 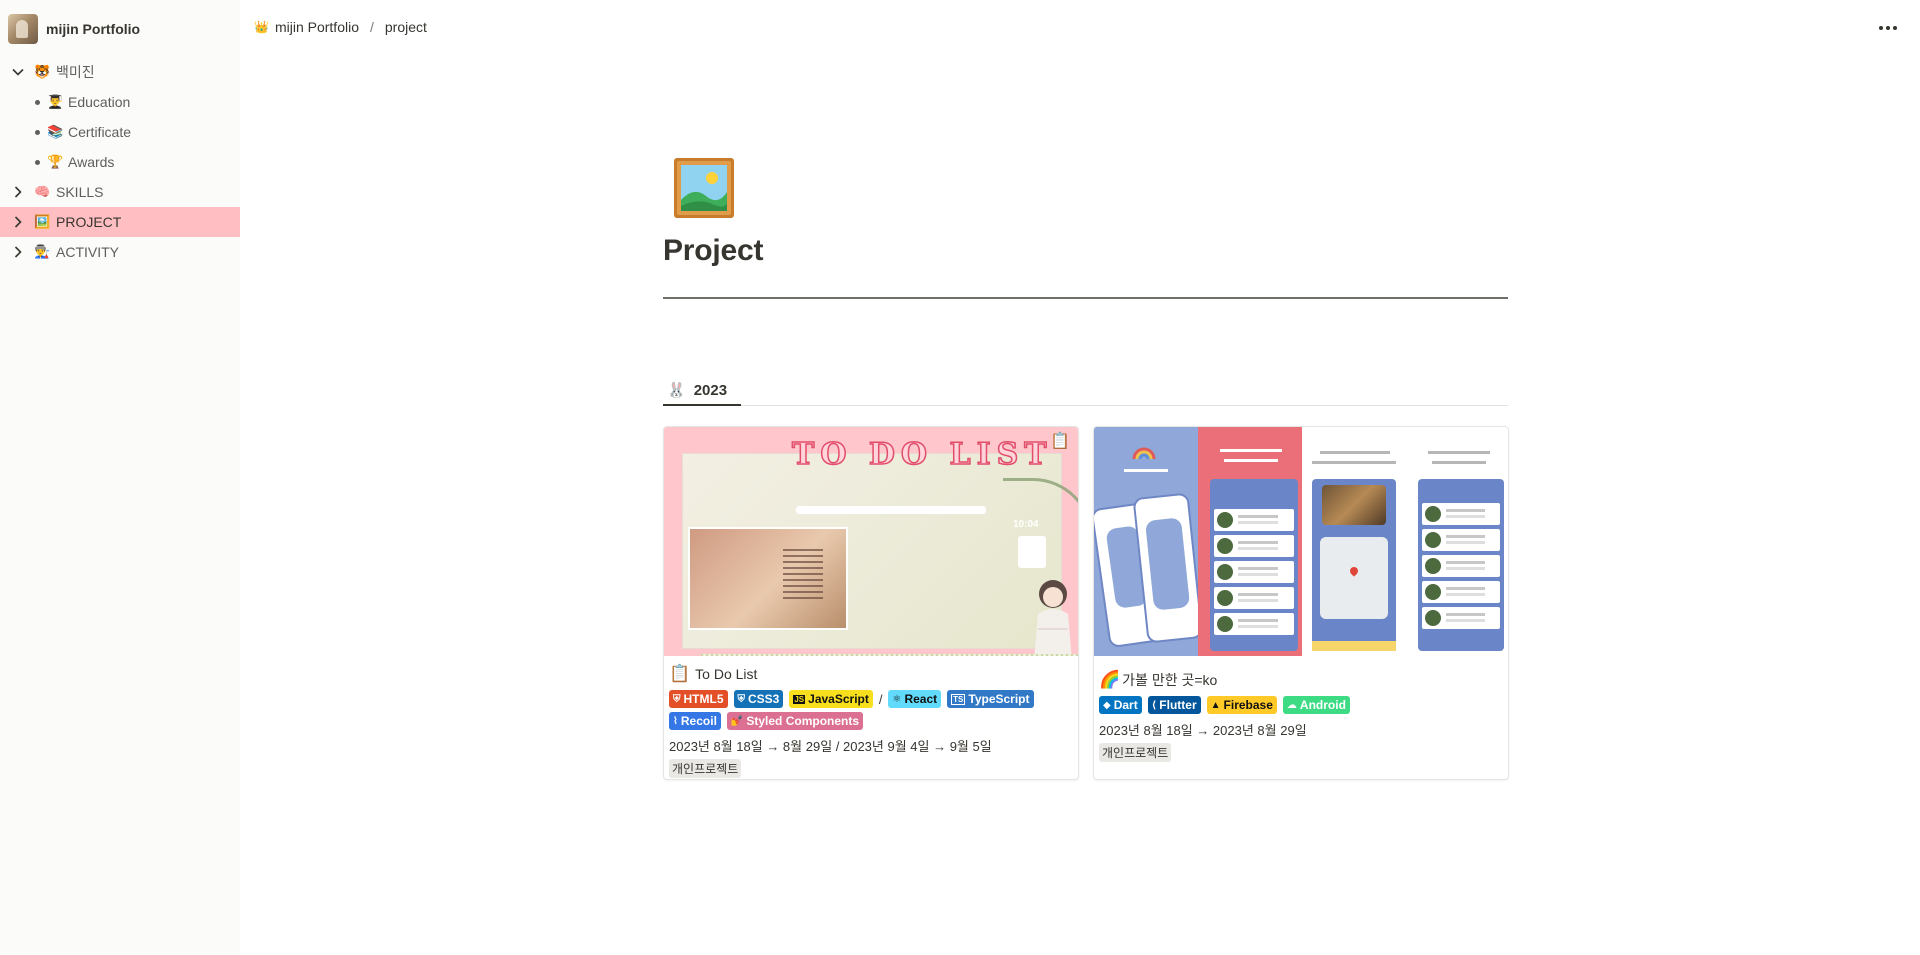 I want to click on tag-styled-components: 💅 Styled Components, so click(x=795, y=721).